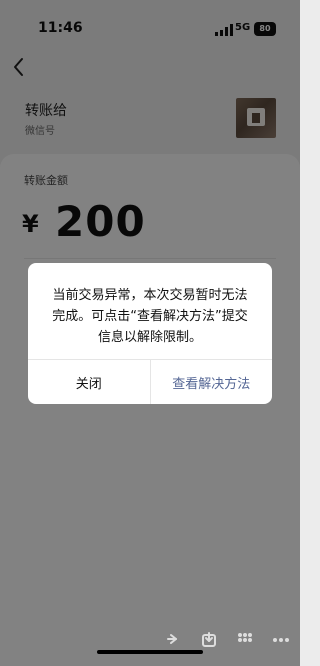 This screenshot has width=320, height=666. I want to click on more-button, so click(281, 640).